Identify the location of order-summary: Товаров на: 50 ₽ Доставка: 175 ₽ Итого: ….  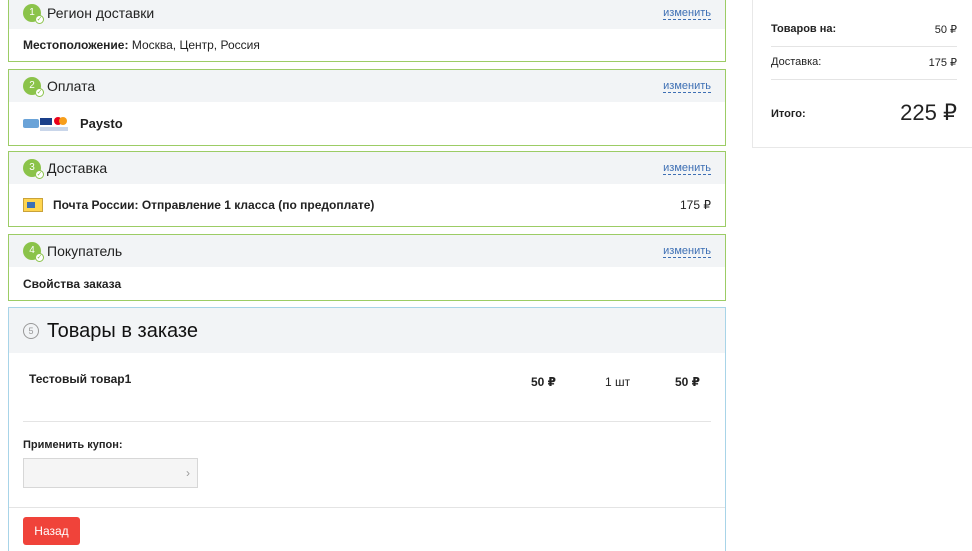
(862, 74).